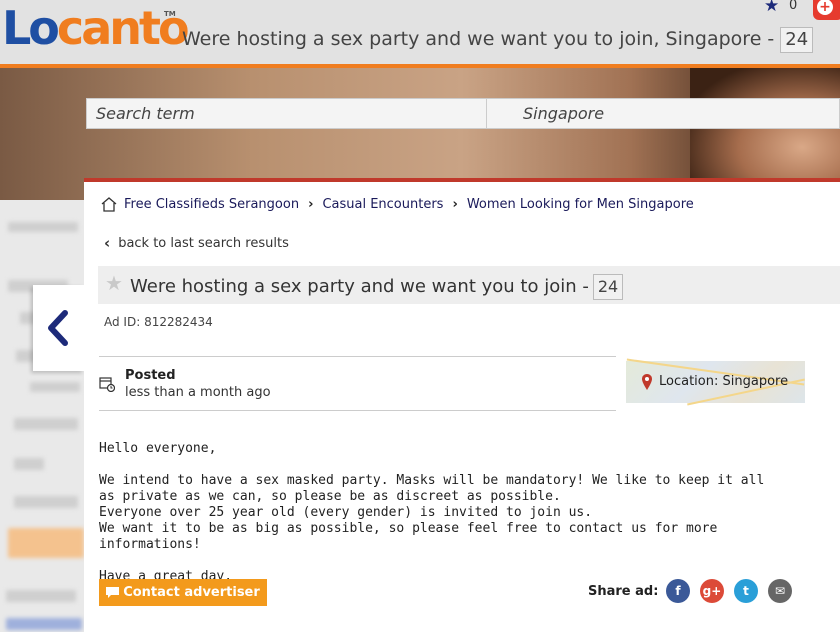  Describe the element at coordinates (382, 204) in the screenshot. I see `breadcrumb-item-2: Casual Encounters` at that location.